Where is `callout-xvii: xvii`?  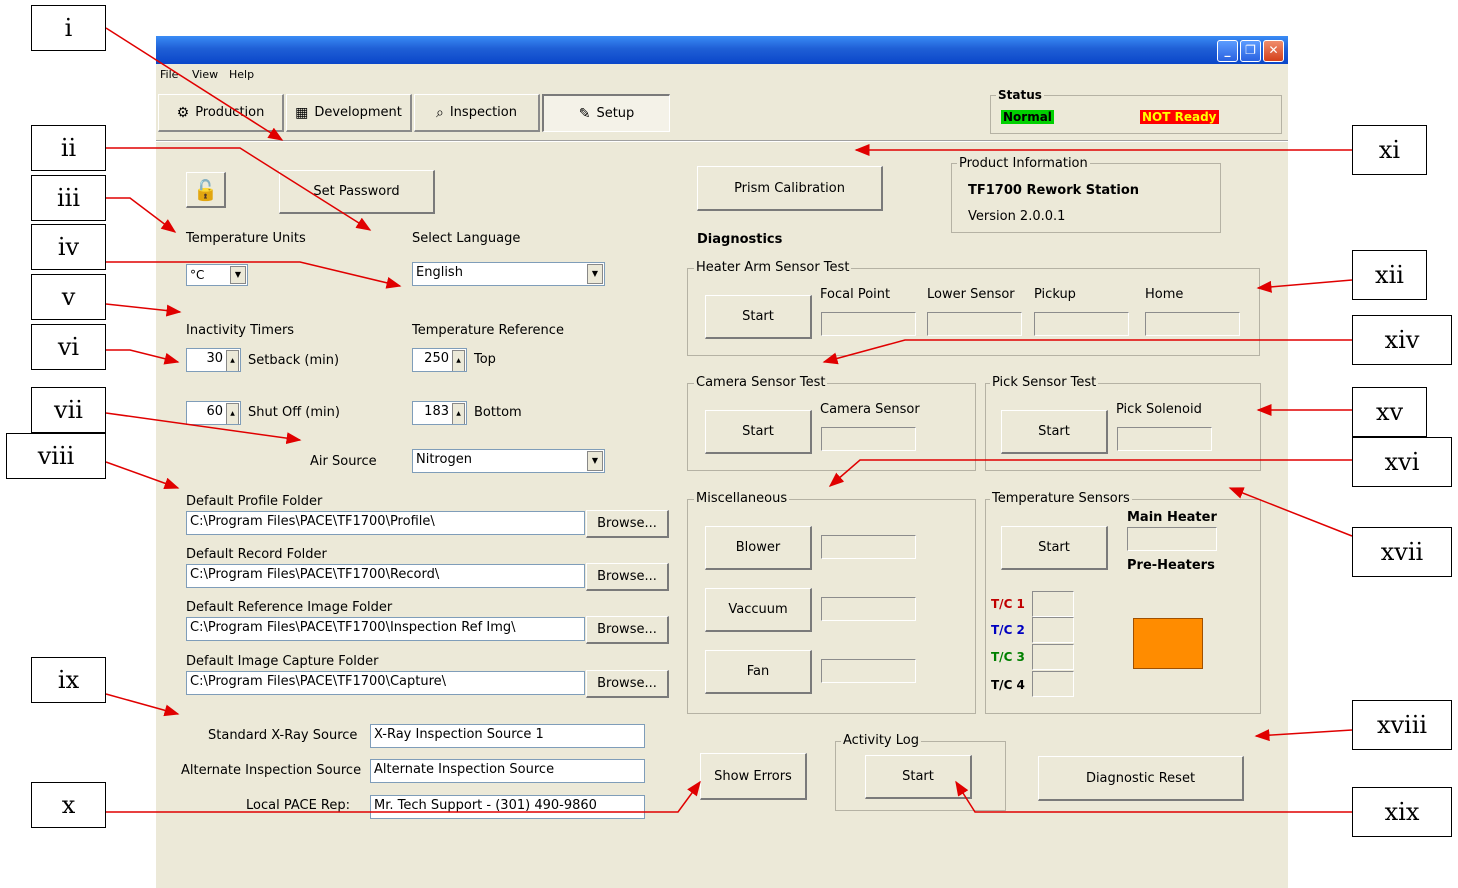 callout-xvii: xvii is located at coordinates (1402, 552).